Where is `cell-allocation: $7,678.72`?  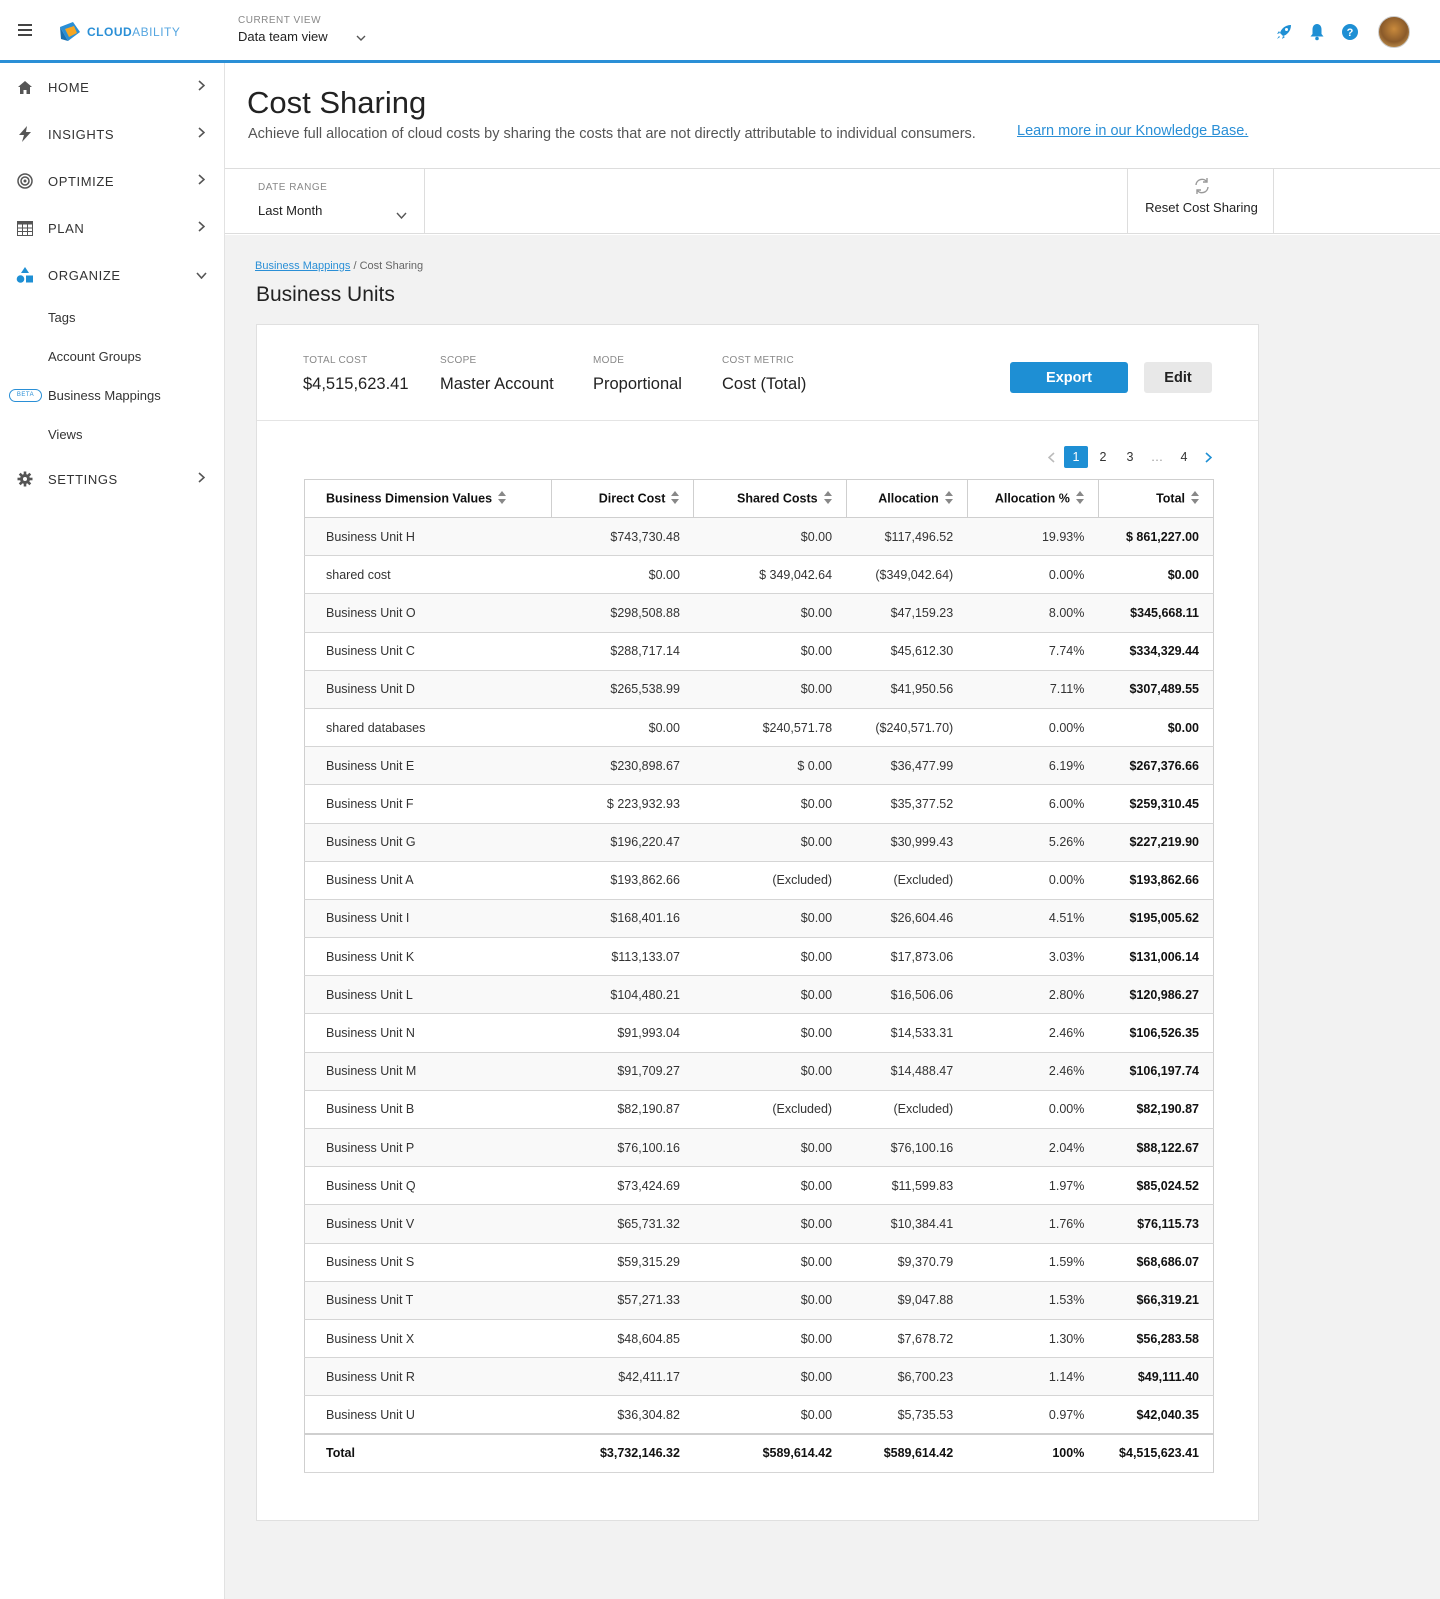 cell-allocation: $7,678.72 is located at coordinates (907, 1339).